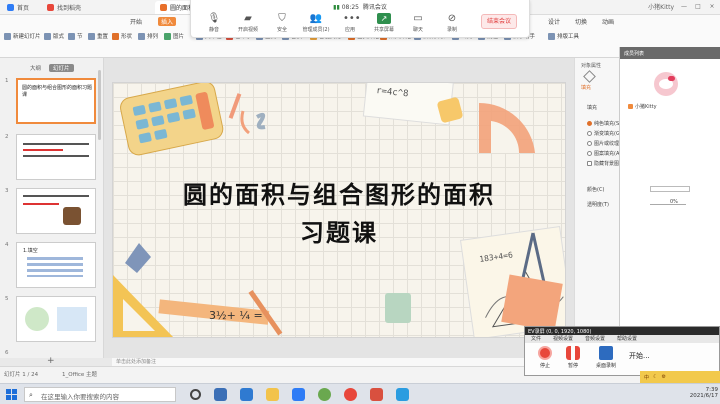 The height and width of the screenshot is (404, 720). I want to click on task-view-icon, so click(220, 394).